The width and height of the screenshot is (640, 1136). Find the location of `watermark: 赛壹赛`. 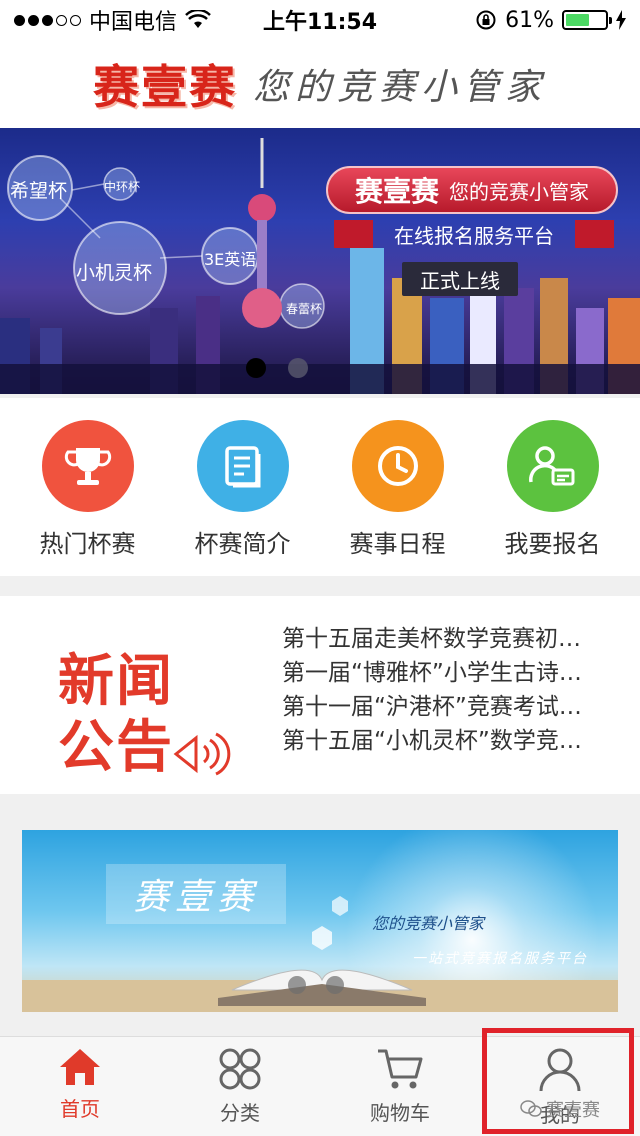

watermark: 赛壹赛 is located at coordinates (560, 1109).